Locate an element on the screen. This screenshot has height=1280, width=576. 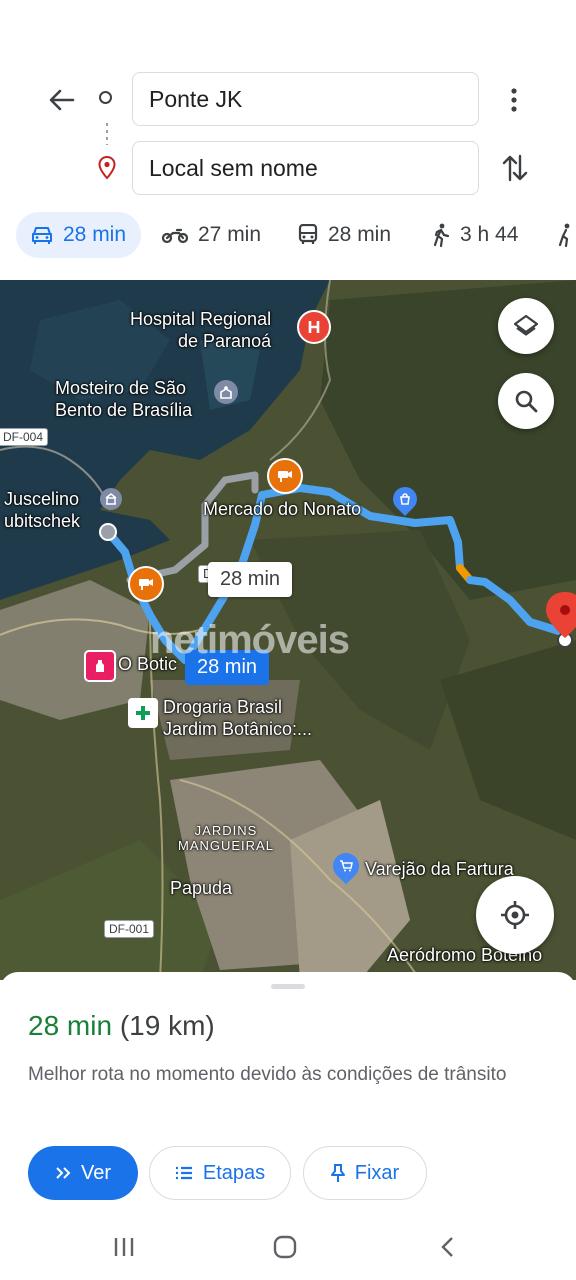
list-icon is located at coordinates (183, 1173).